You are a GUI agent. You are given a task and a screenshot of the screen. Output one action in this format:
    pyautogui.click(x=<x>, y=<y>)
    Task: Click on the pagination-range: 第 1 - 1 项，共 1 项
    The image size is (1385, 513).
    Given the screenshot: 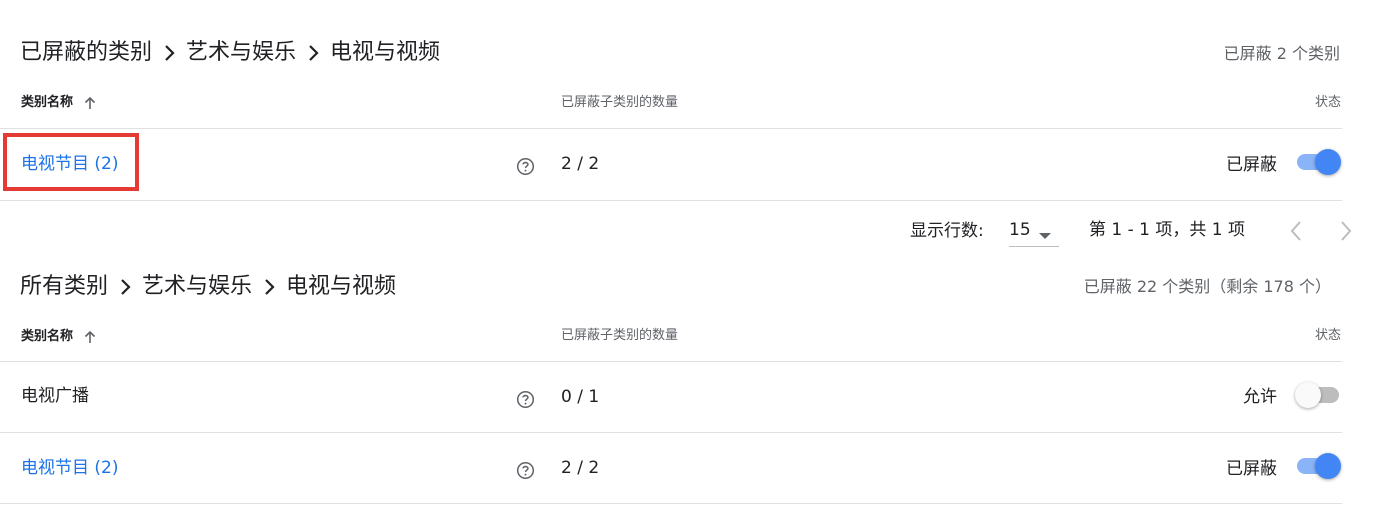 What is the action you would take?
    pyautogui.click(x=1167, y=230)
    